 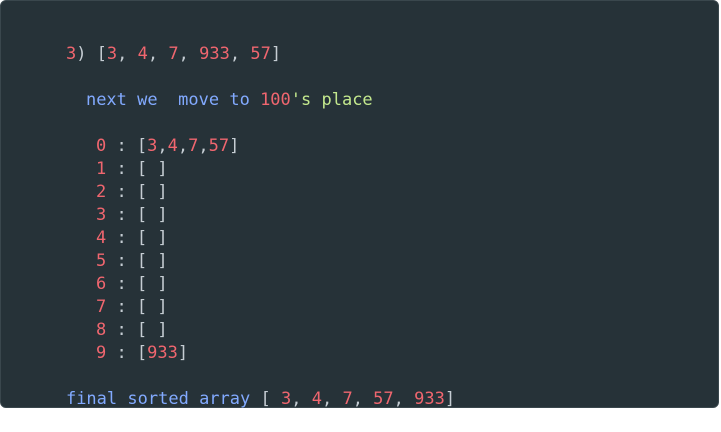 I want to click on array-value: 3, so click(x=112, y=54).